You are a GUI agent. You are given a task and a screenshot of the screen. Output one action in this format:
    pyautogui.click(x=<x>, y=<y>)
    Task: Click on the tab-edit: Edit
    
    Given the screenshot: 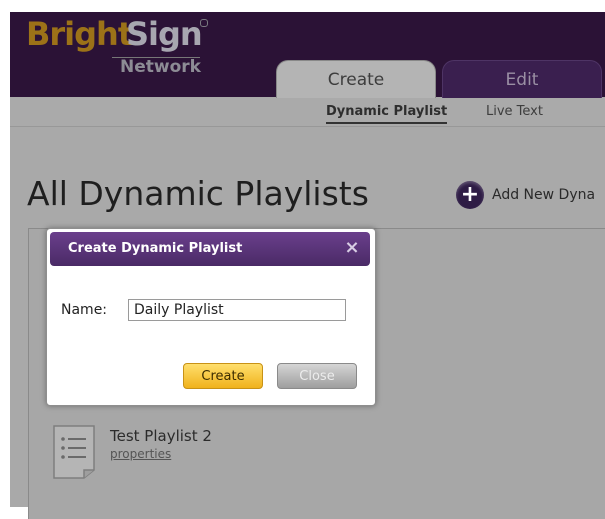 What is the action you would take?
    pyautogui.click(x=522, y=79)
    